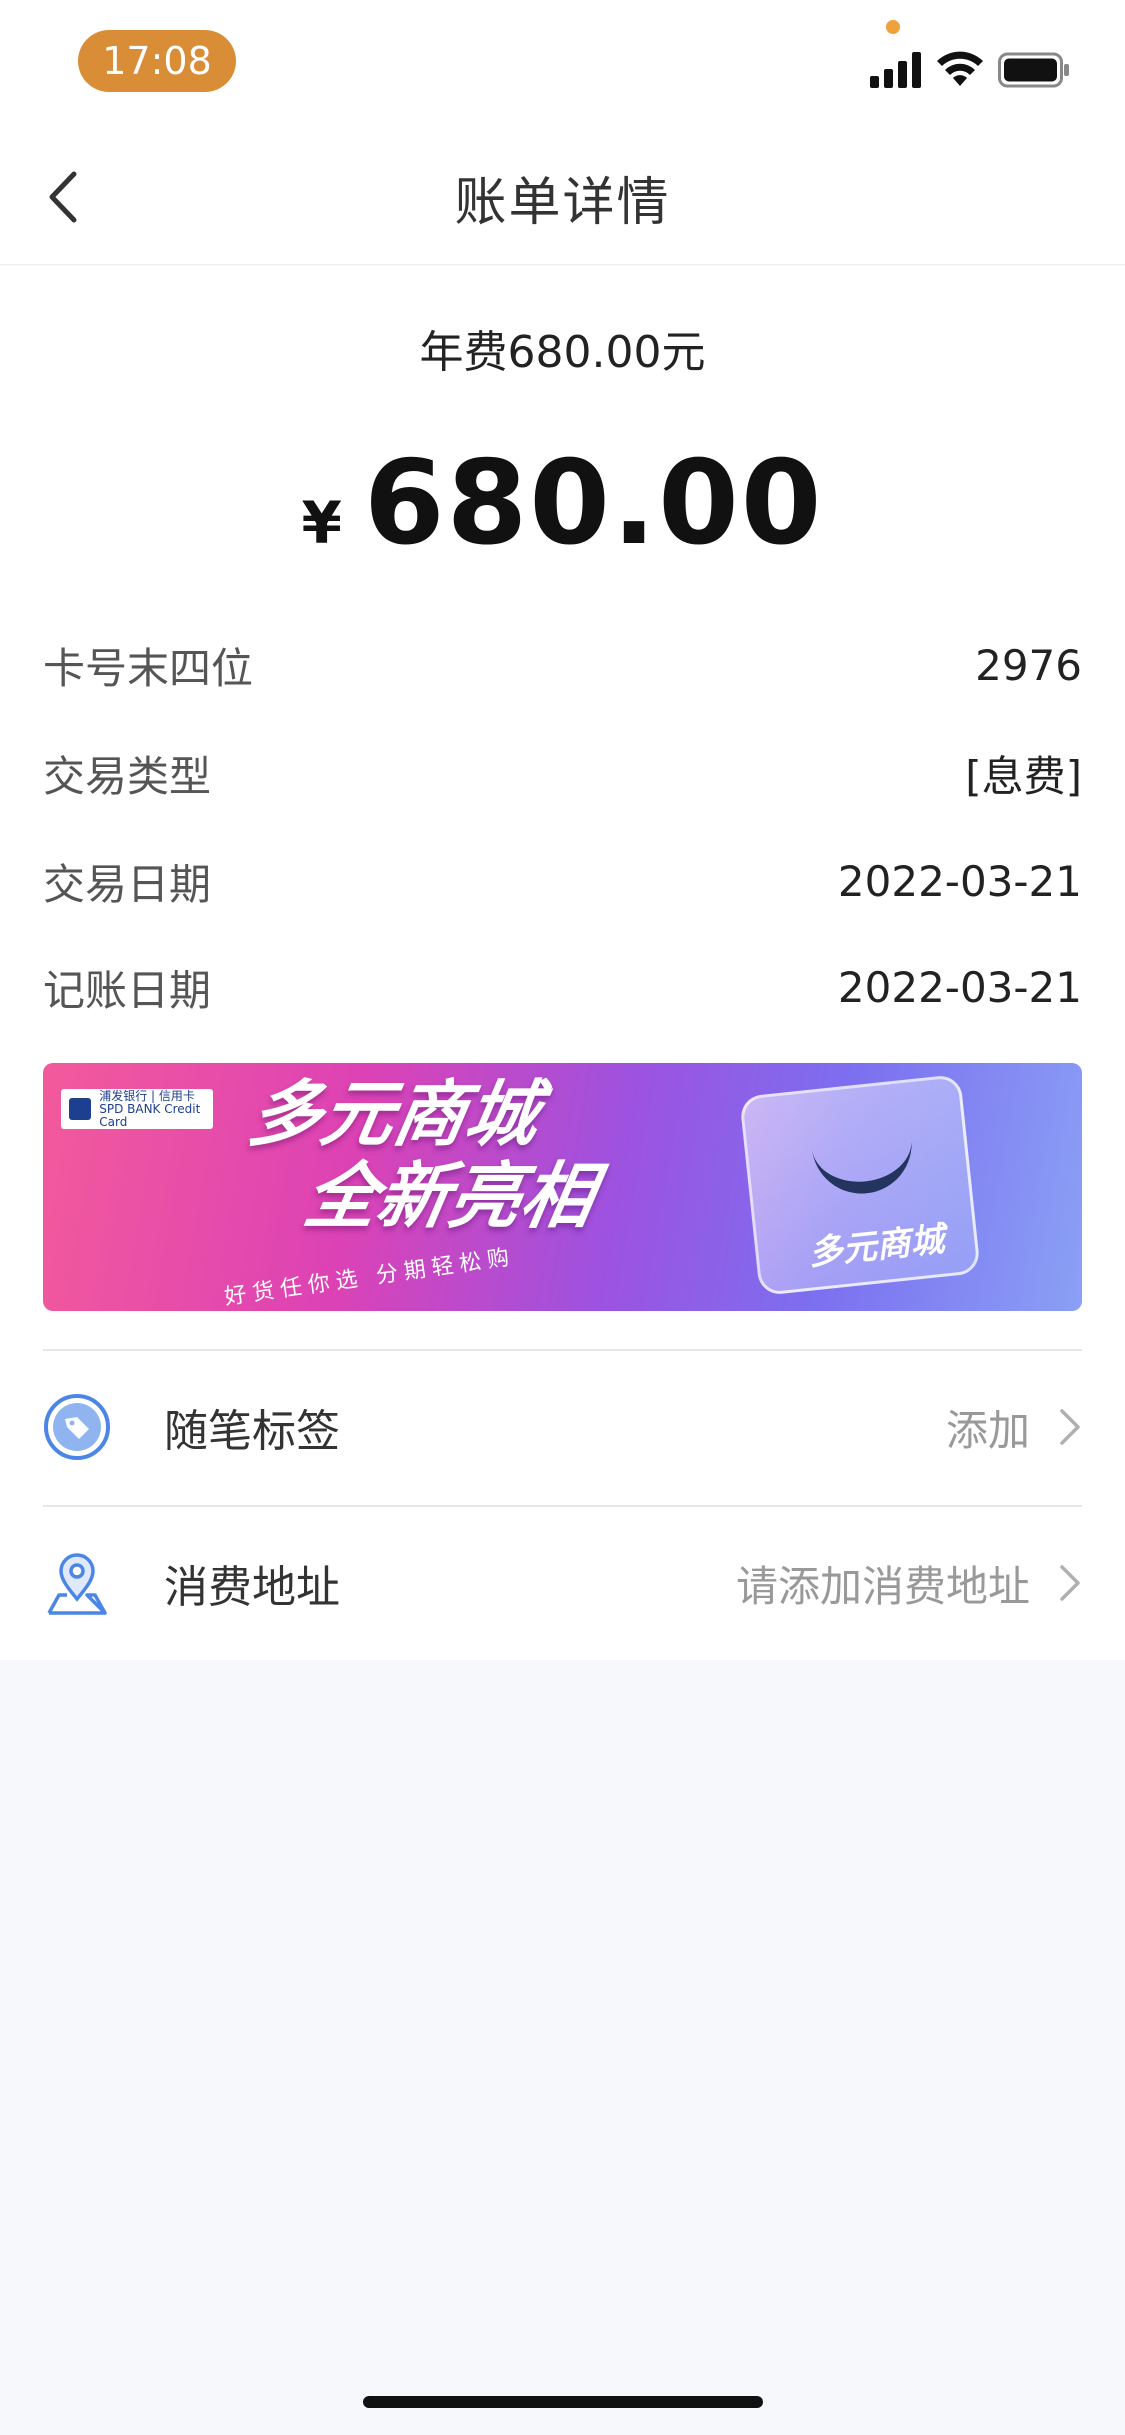 Image resolution: width=1125 pixels, height=2435 pixels. I want to click on home-indicator, so click(563, 2402).